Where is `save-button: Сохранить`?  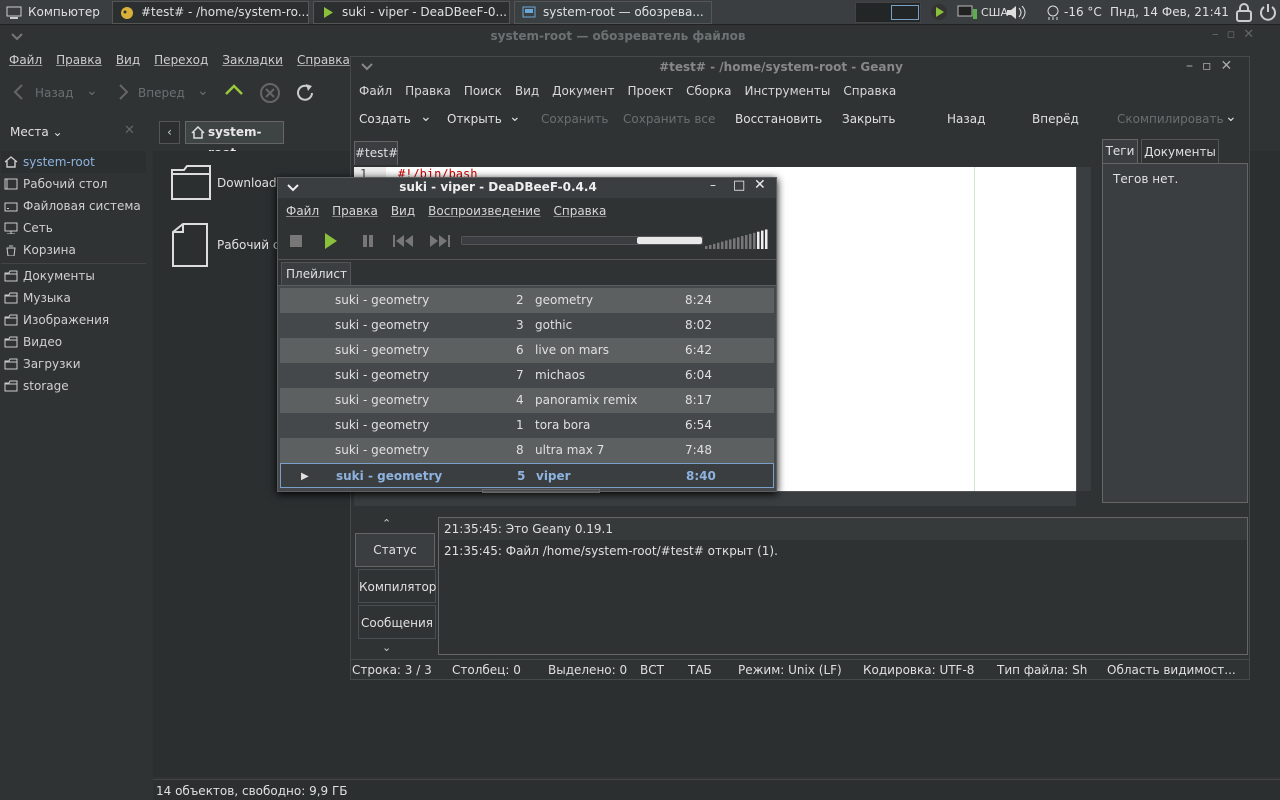
save-button: Сохранить is located at coordinates (575, 119).